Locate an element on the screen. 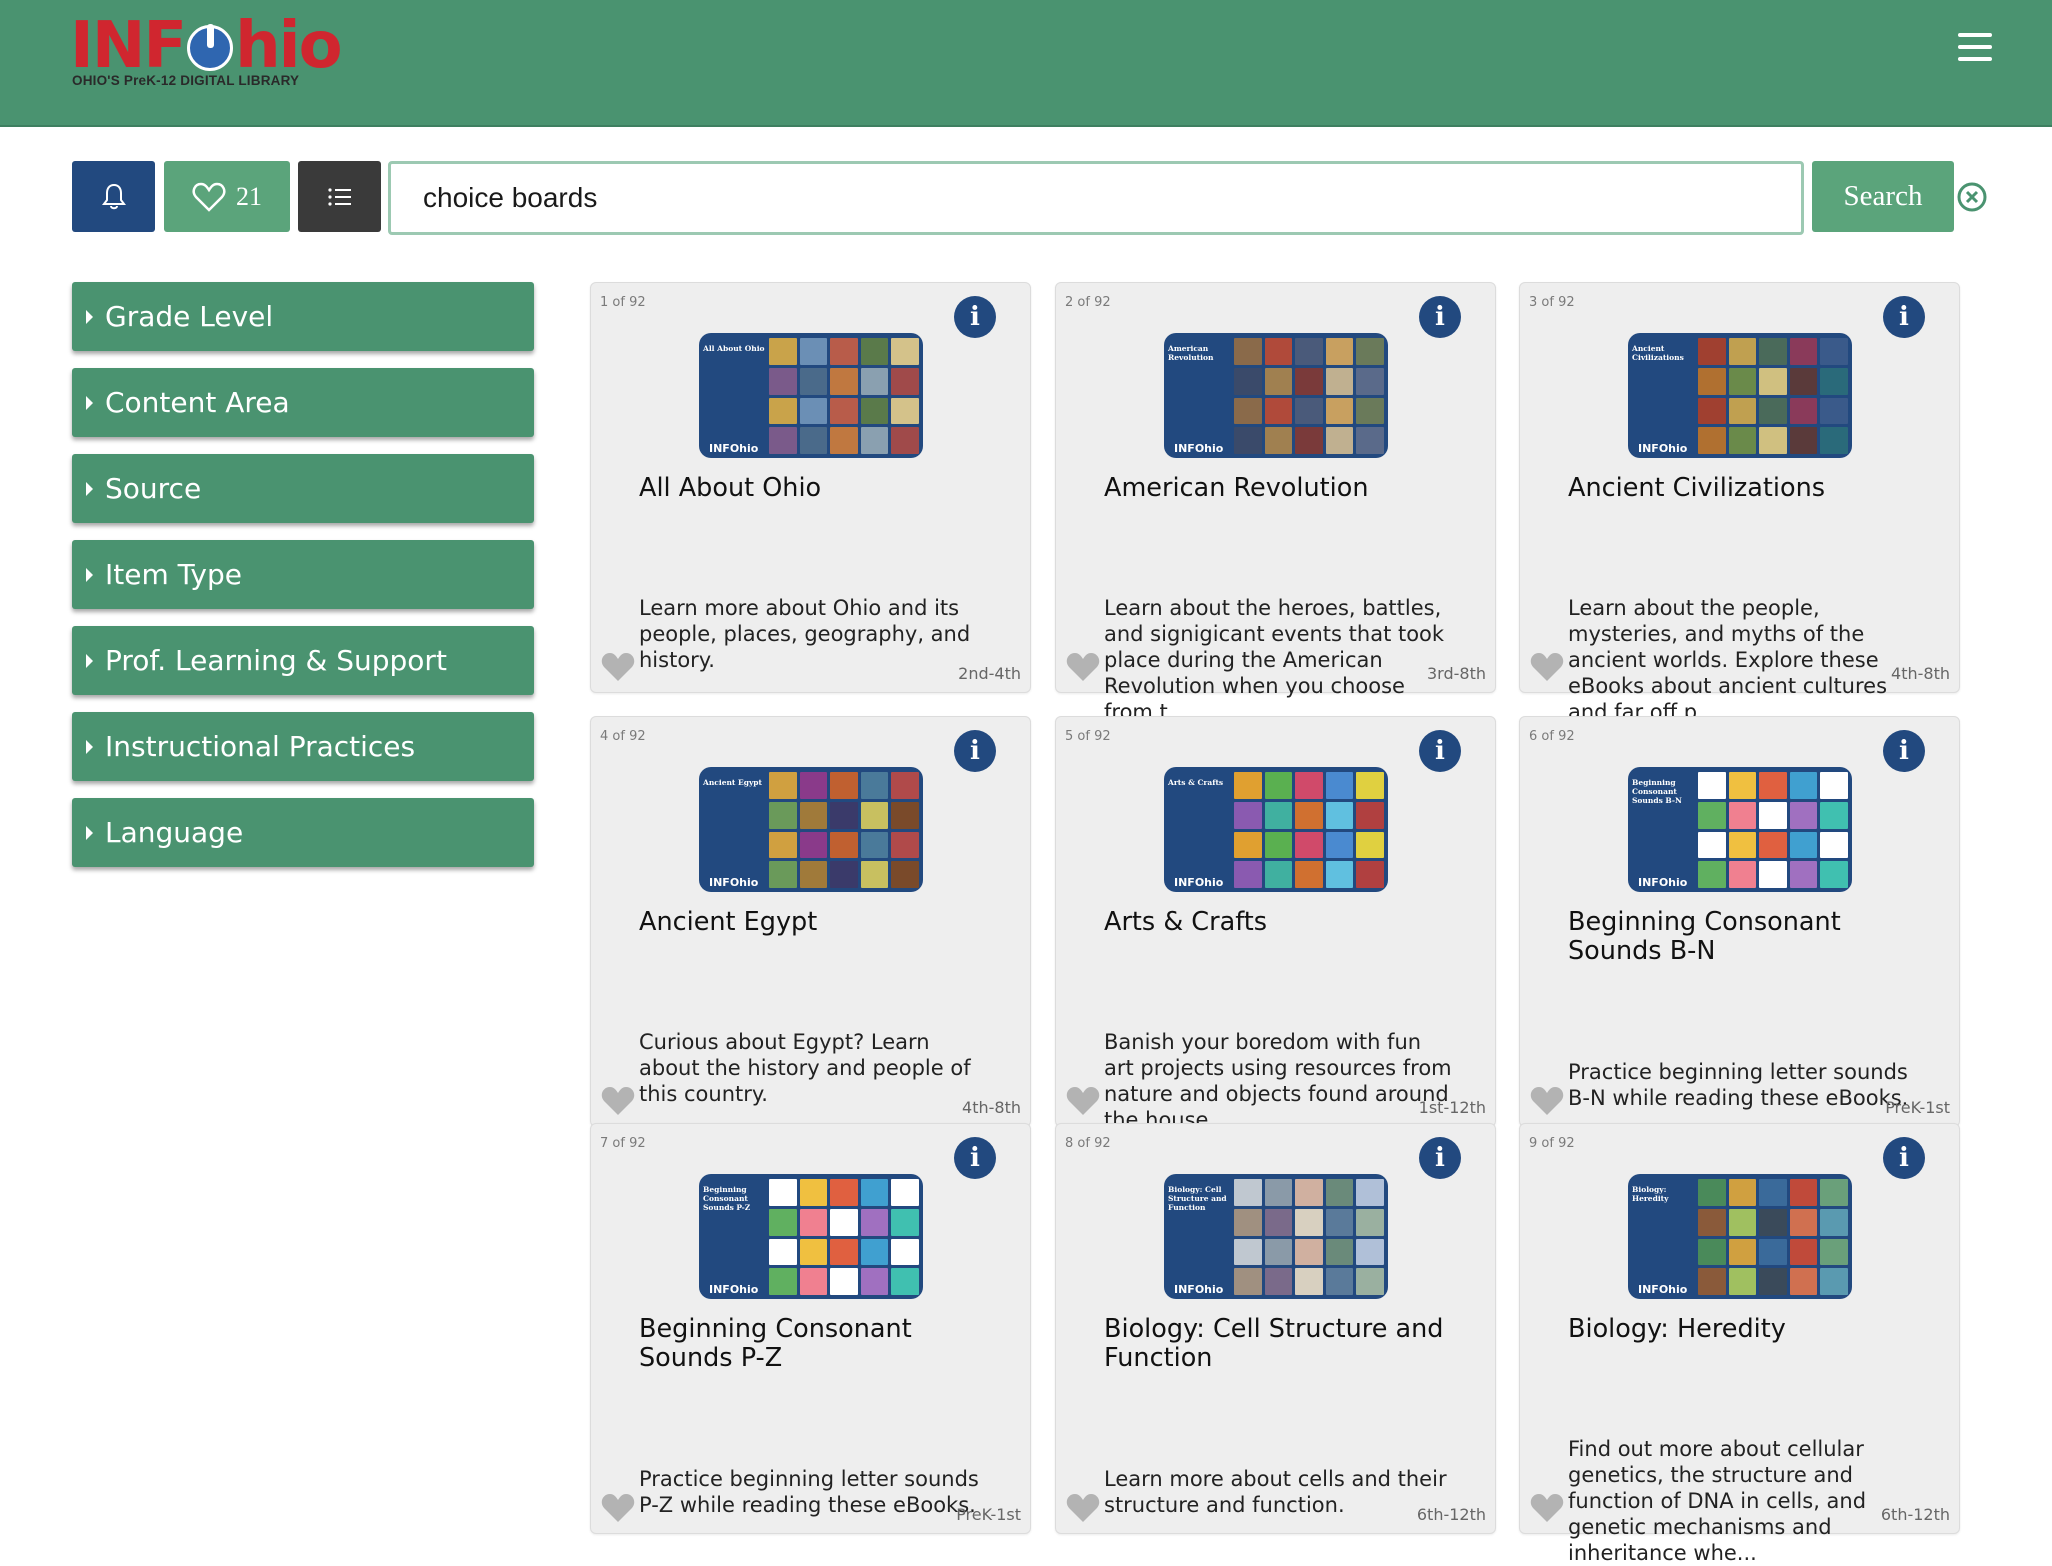 The image size is (2052, 1566). facet-label: Source is located at coordinates (153, 488).